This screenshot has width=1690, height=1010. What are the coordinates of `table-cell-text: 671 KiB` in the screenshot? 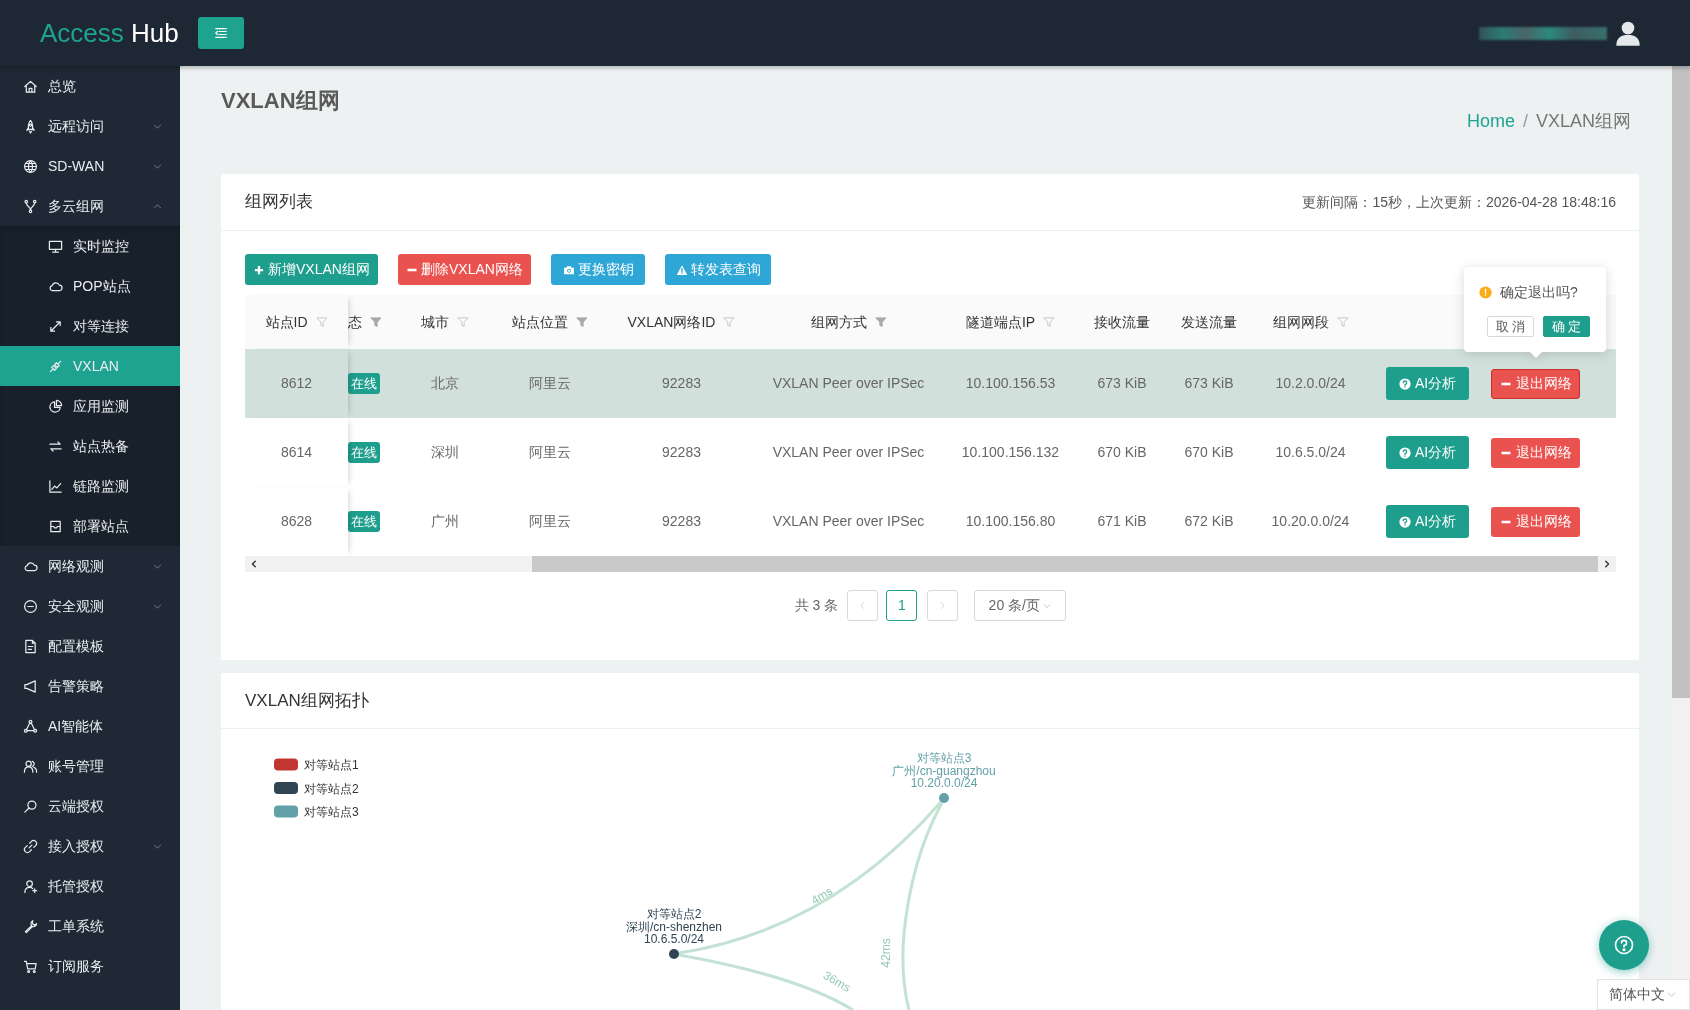 It's located at (1122, 521).